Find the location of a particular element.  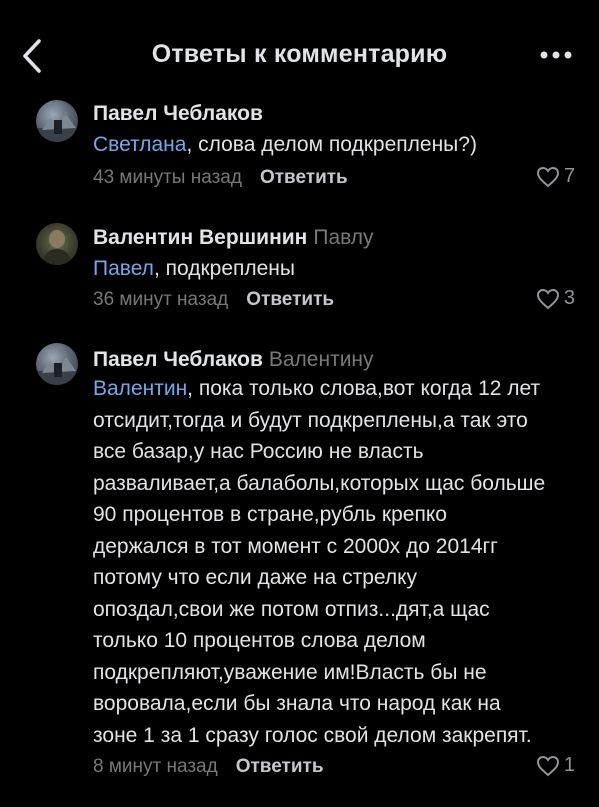

comment-text: Павел, подкреплены is located at coordinates (328, 269).